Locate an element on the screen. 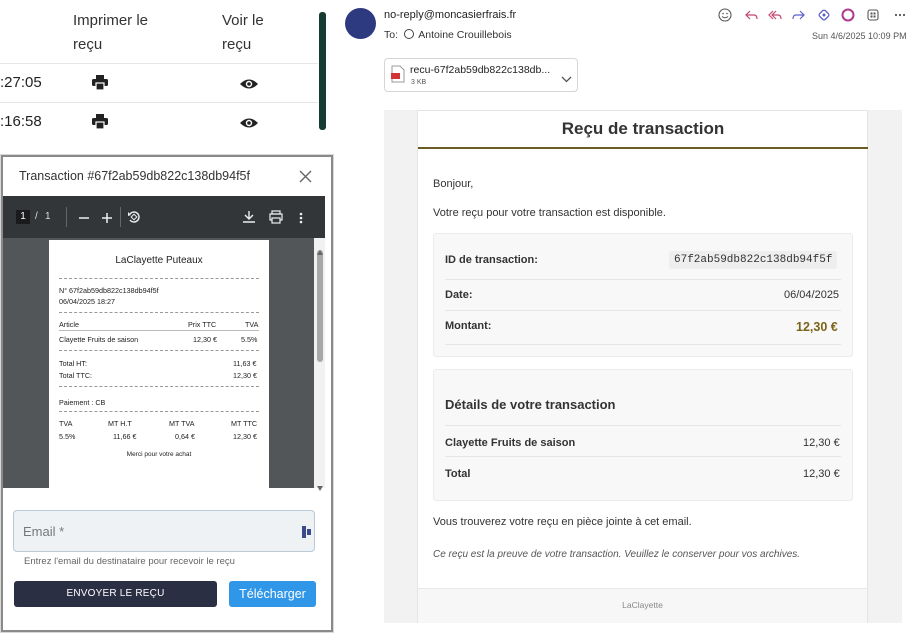 Image resolution: width=922 pixels, height=633 pixels. download-icon is located at coordinates (249, 219).